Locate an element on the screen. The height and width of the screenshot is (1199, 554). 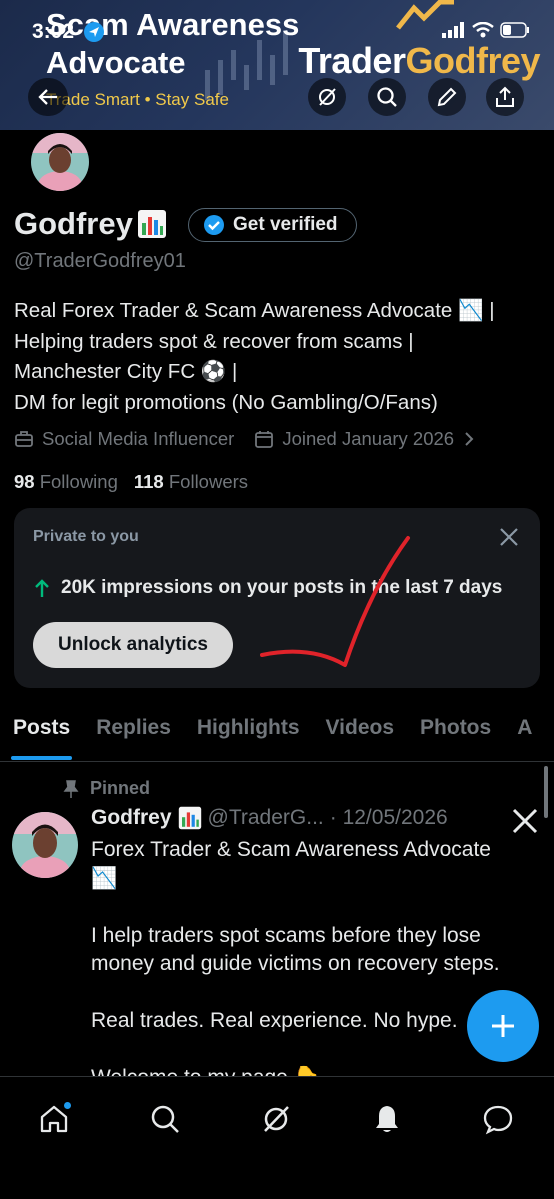
status-icons is located at coordinates (486, 30).